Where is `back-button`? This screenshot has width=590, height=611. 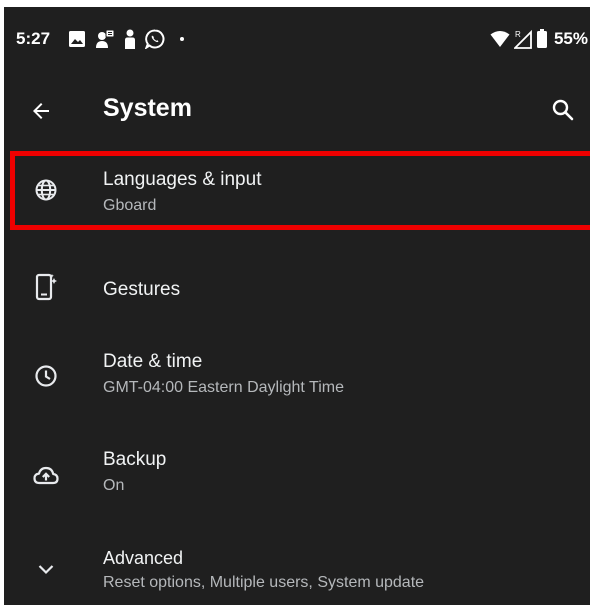 back-button is located at coordinates (41, 111).